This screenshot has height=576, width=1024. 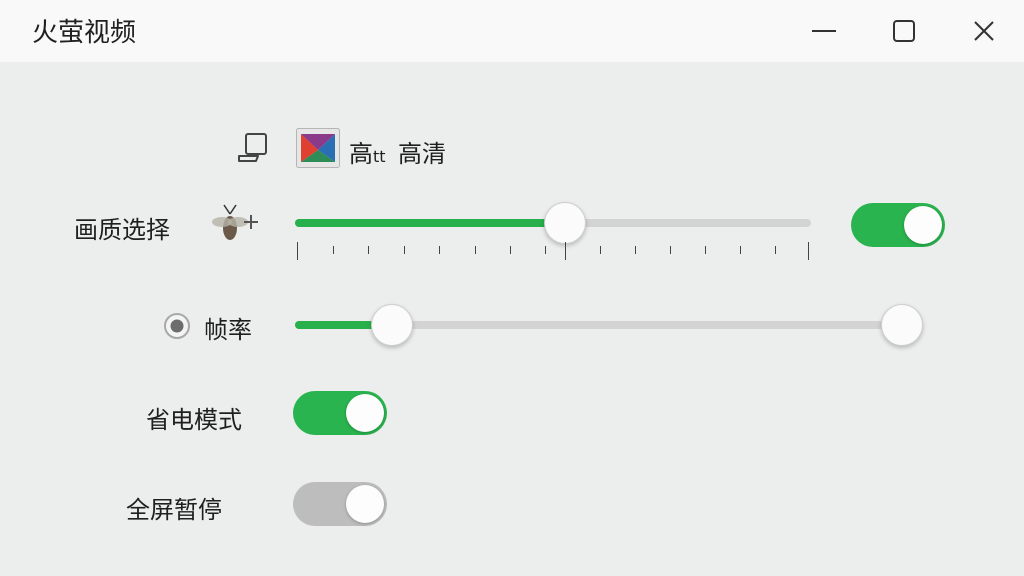 I want to click on radio-icon, so click(x=177, y=326).